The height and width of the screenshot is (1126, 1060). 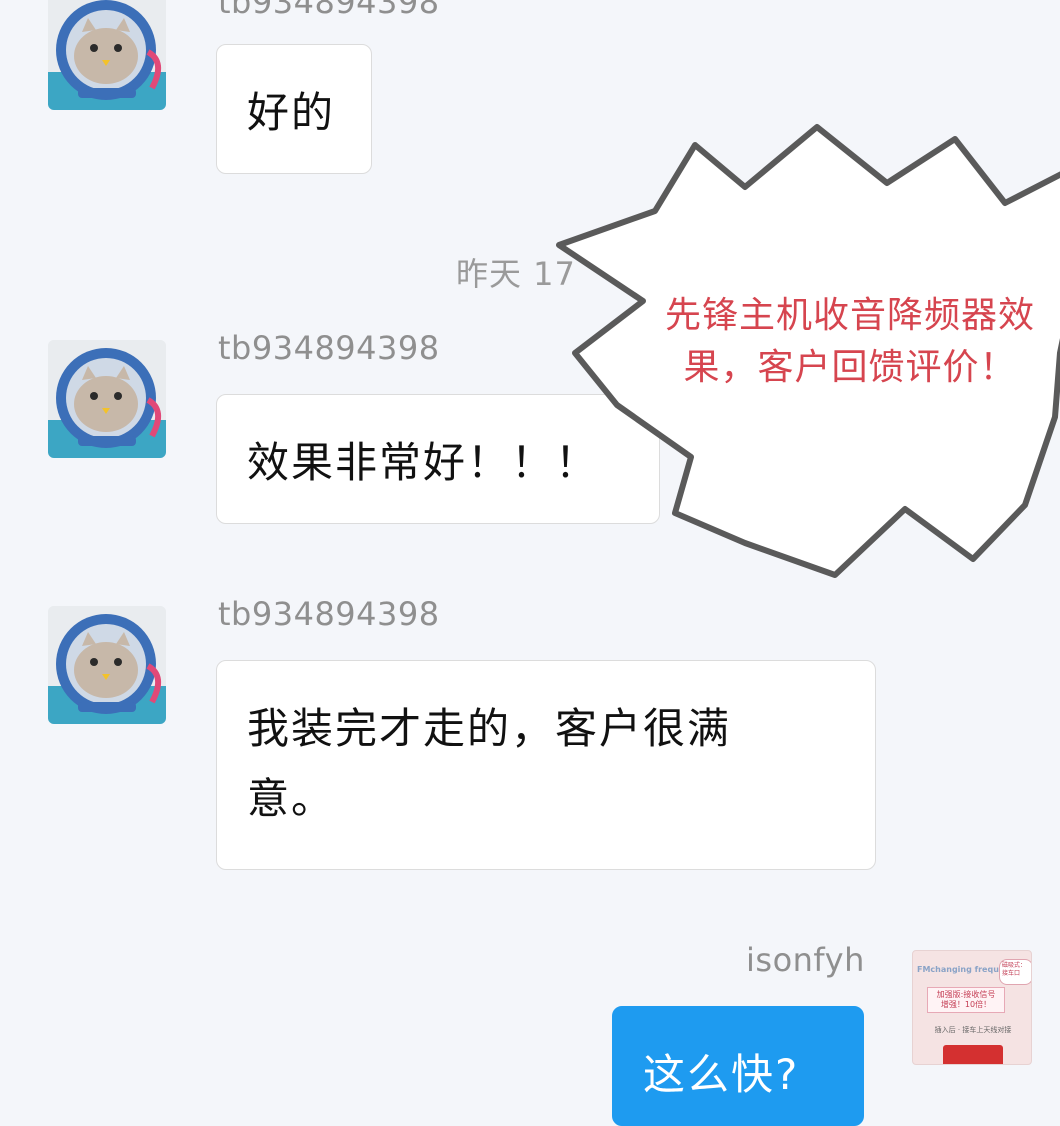 What do you see at coordinates (423, 462) in the screenshot?
I see `message-text: 效果非常好！！！` at bounding box center [423, 462].